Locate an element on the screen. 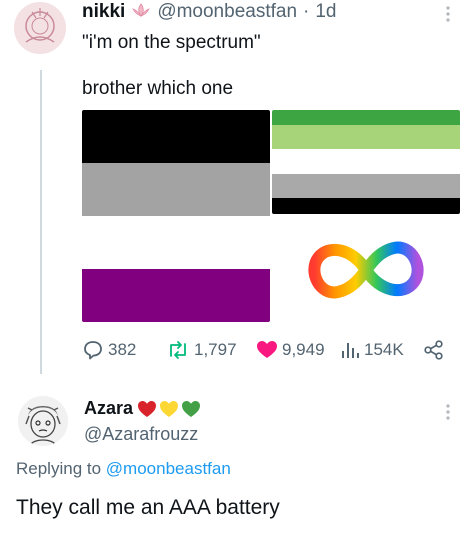  repost-button: 1,797 is located at coordinates (201, 350).